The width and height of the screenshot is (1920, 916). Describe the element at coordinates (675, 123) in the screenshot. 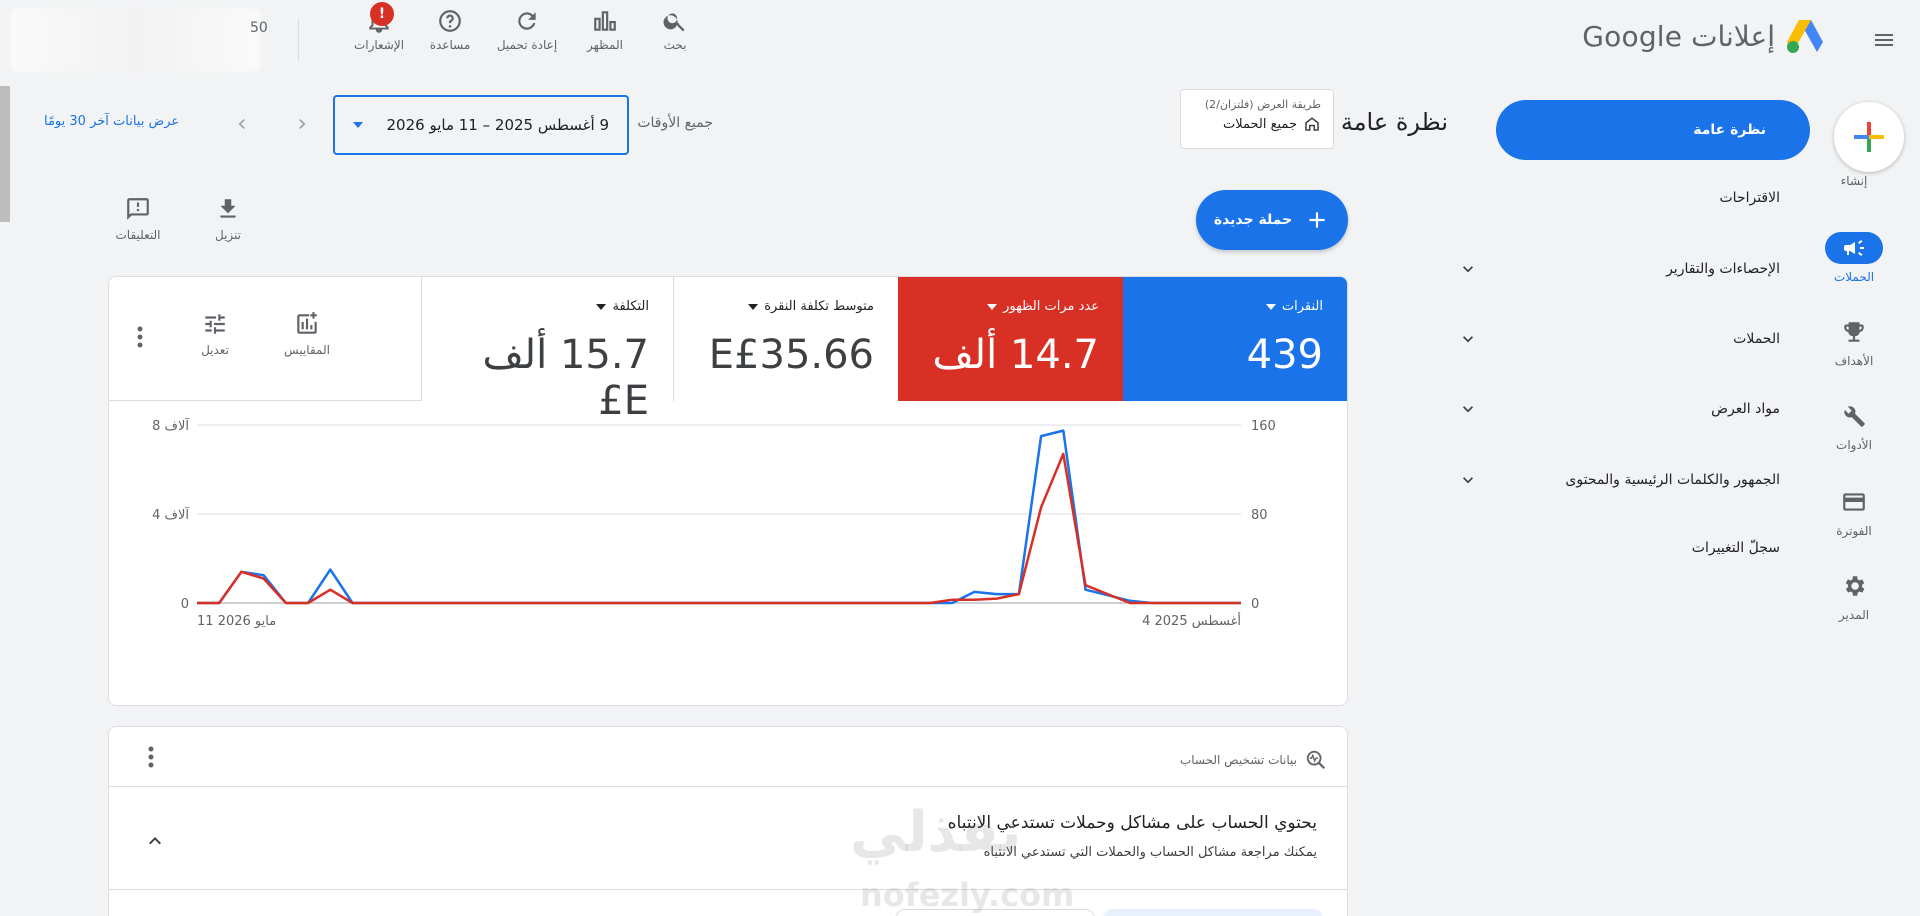

I see `date-preset-label: جميع الأوقات` at that location.